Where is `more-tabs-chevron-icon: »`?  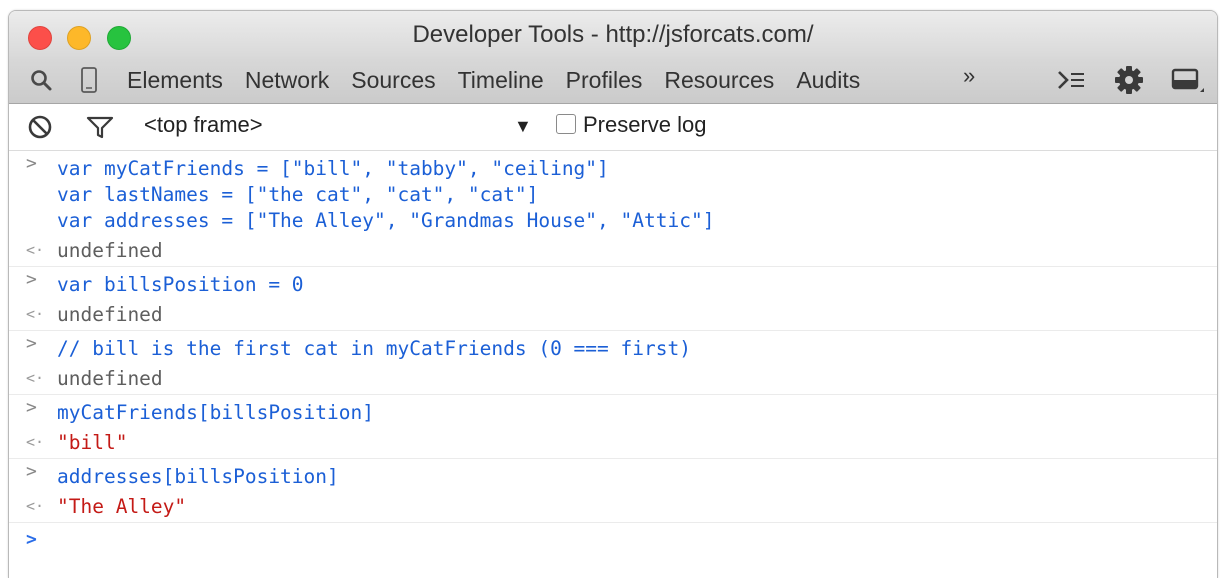 more-tabs-chevron-icon: » is located at coordinates (969, 76).